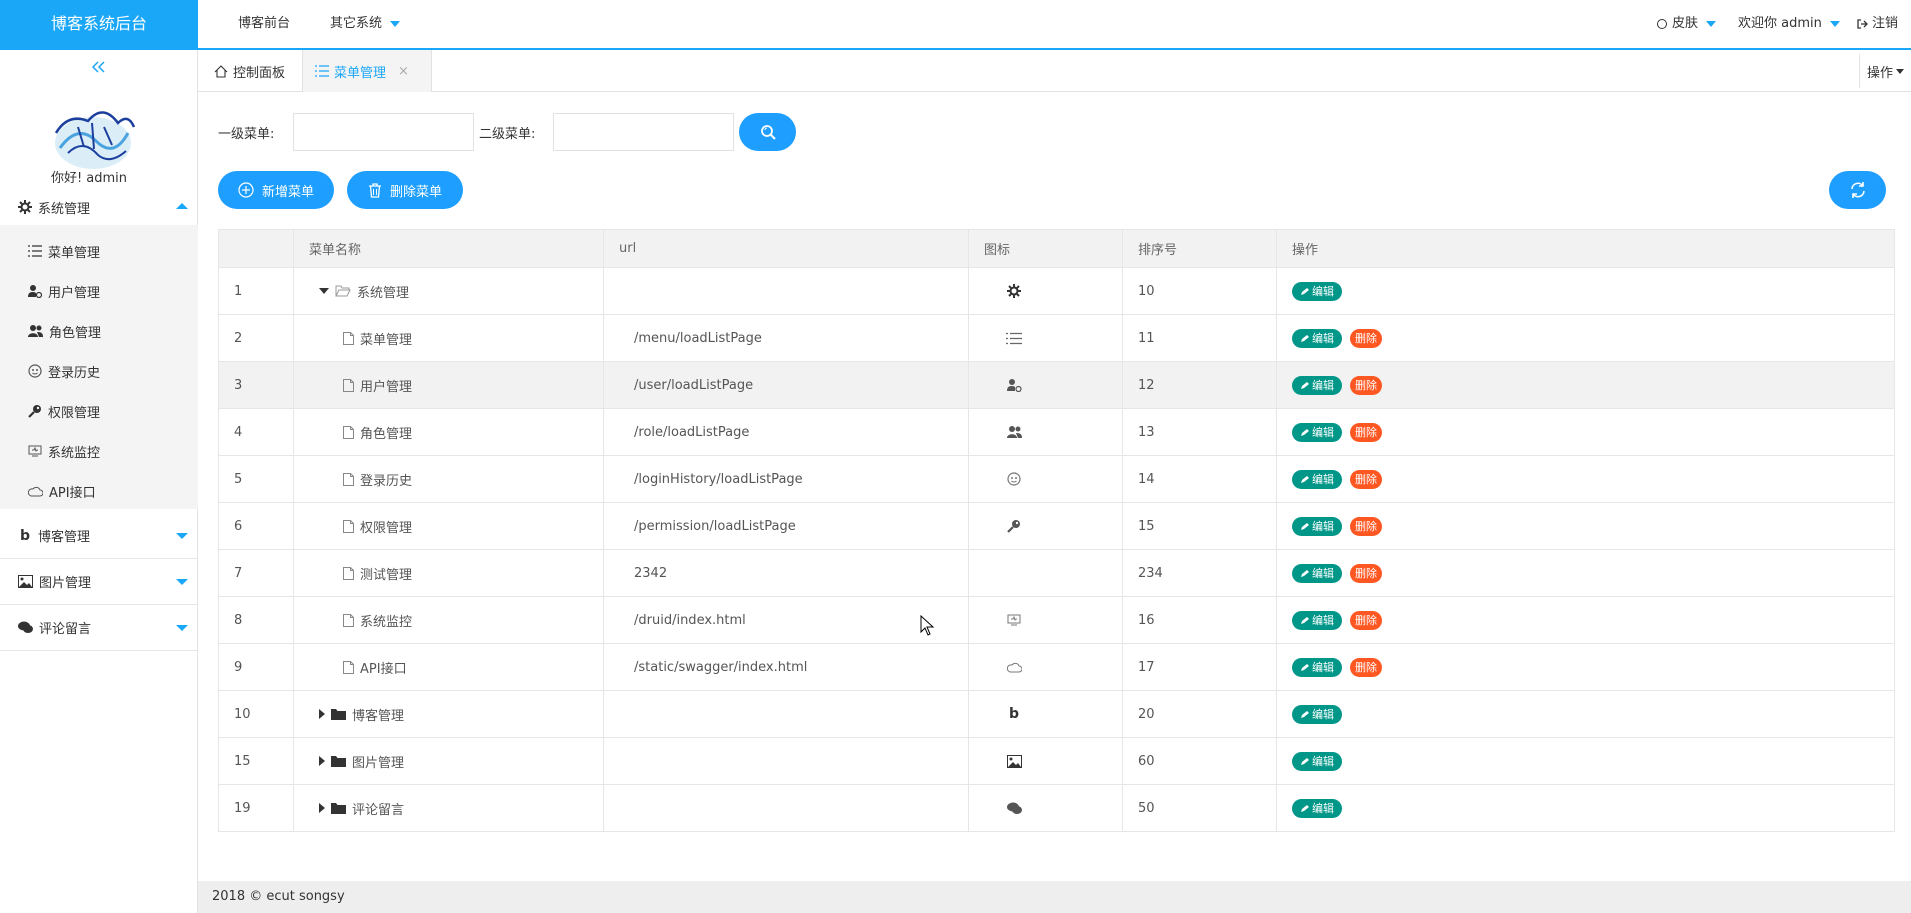  What do you see at coordinates (348, 385) in the screenshot?
I see `file-icon` at bounding box center [348, 385].